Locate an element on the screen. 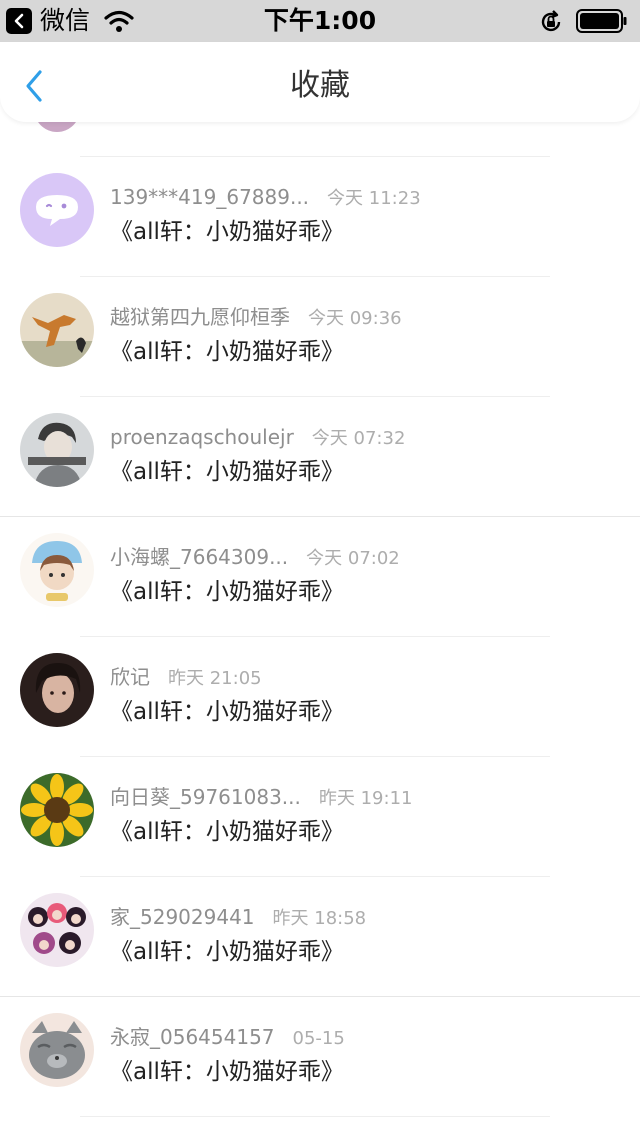  sender-name: 向日葵_59761083... 昨天 19:11 is located at coordinates (261, 798).